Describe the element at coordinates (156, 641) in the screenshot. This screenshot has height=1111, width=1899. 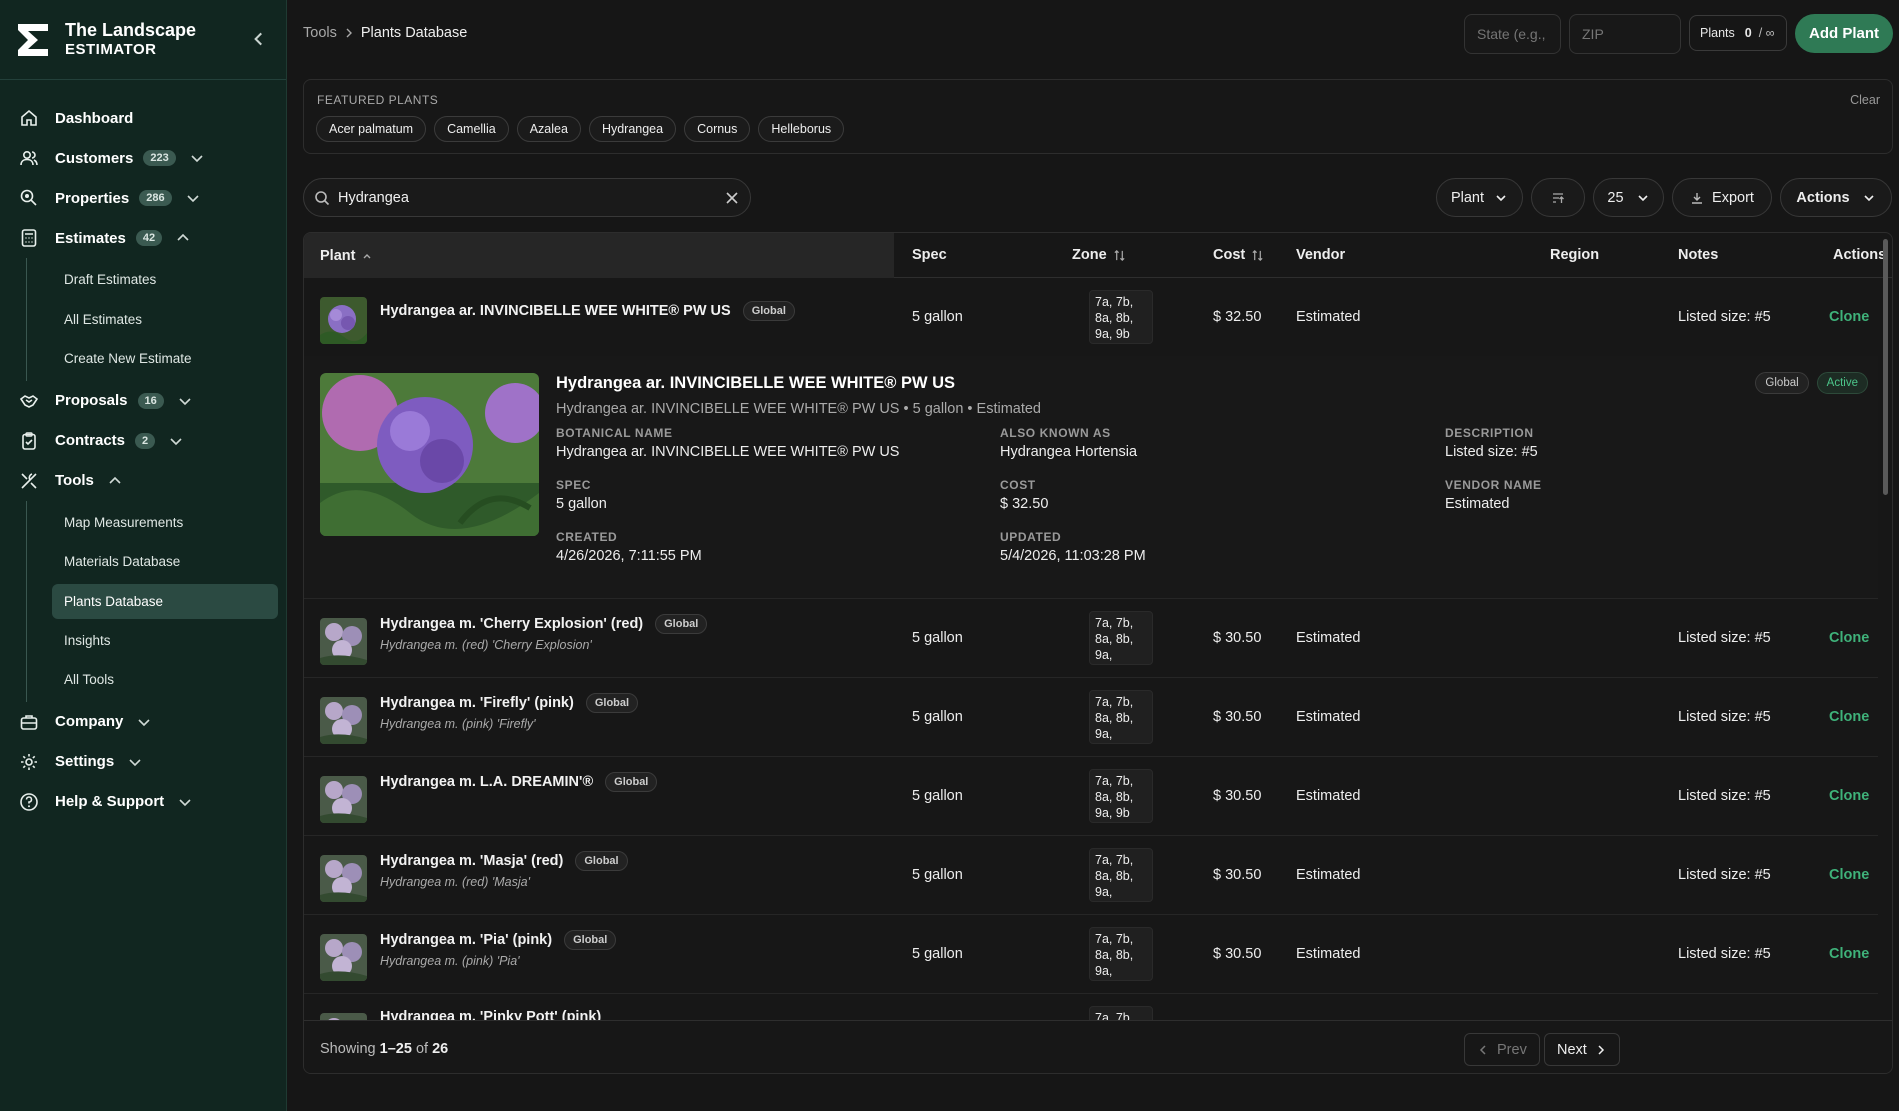
I see `nav-insights: Insights` at that location.